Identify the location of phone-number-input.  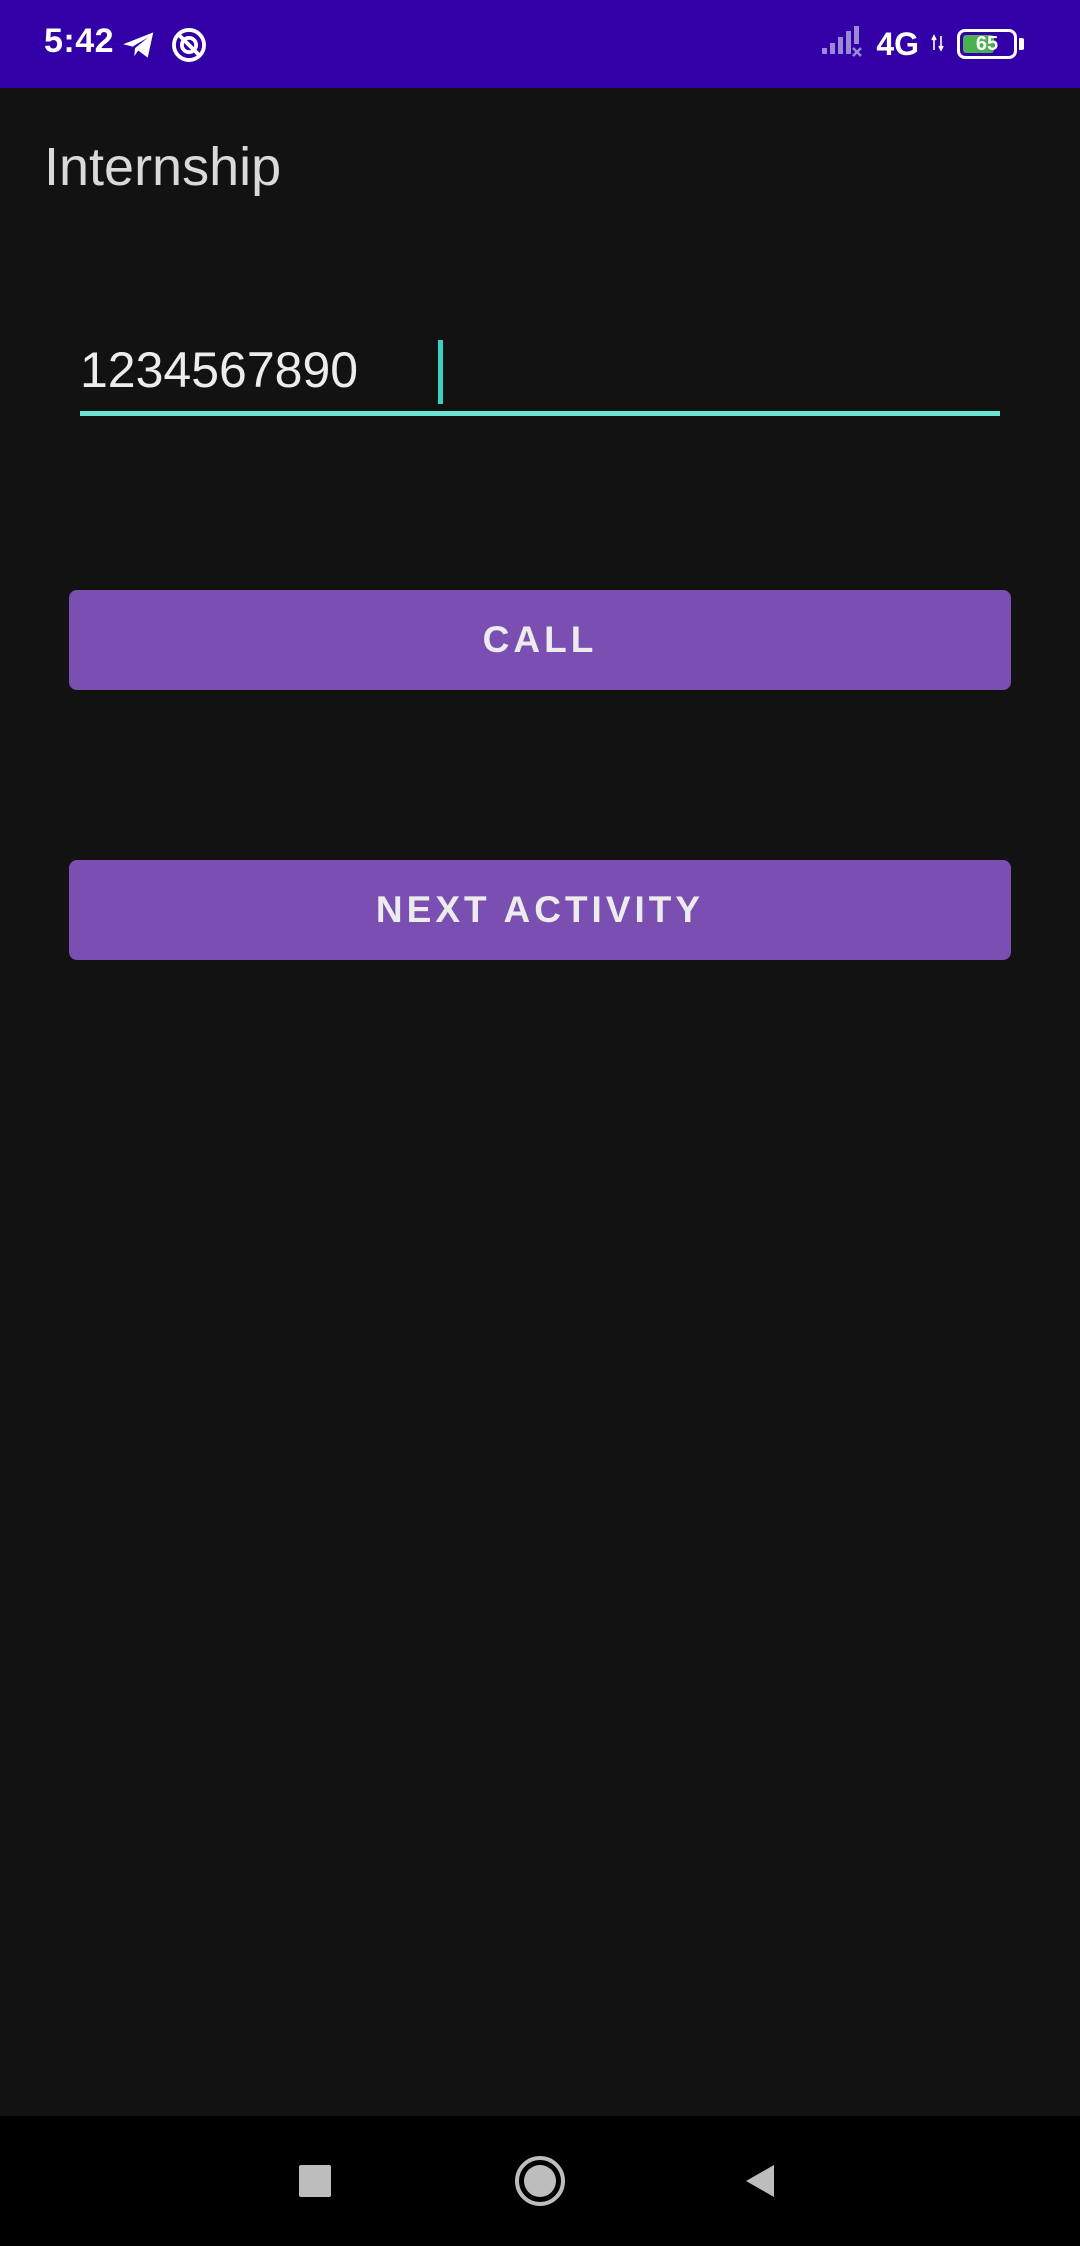
(540, 370).